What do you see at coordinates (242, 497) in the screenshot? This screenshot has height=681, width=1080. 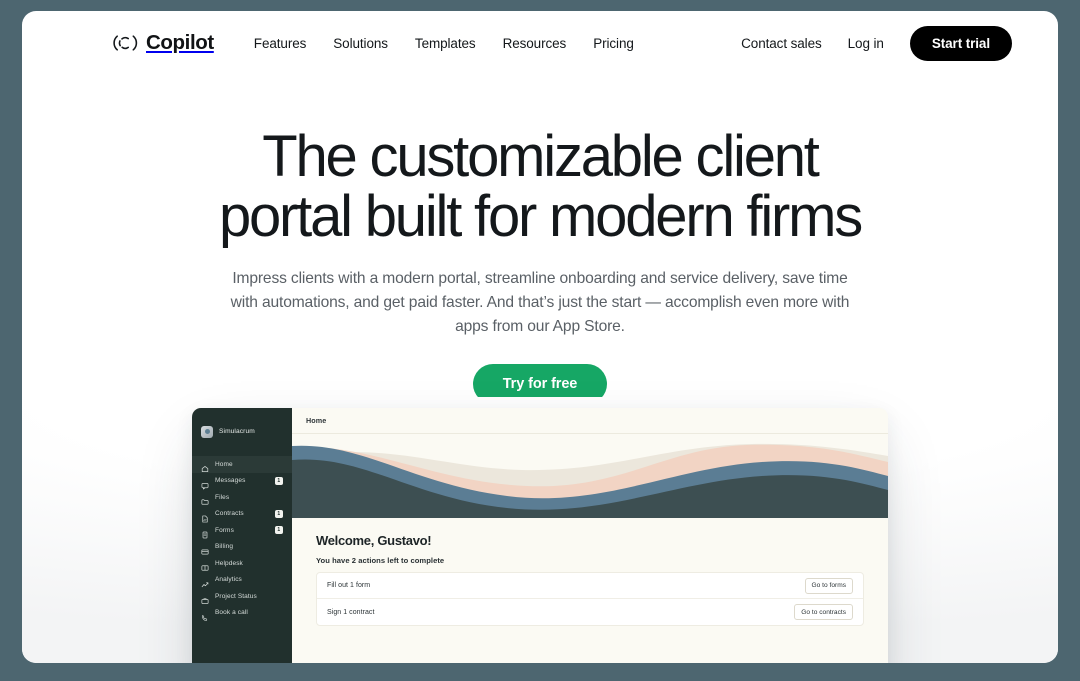 I see `sidebar-item-files: Files` at bounding box center [242, 497].